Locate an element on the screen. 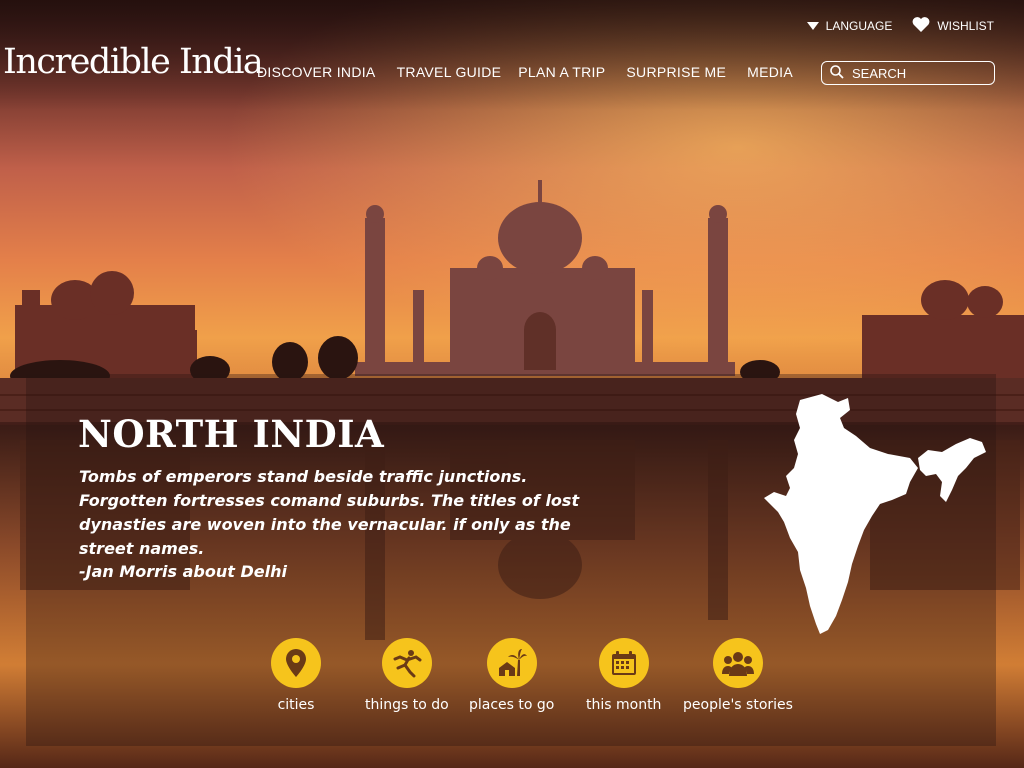 The height and width of the screenshot is (768, 1024). feature-this-month: this month is located at coordinates (623, 675).